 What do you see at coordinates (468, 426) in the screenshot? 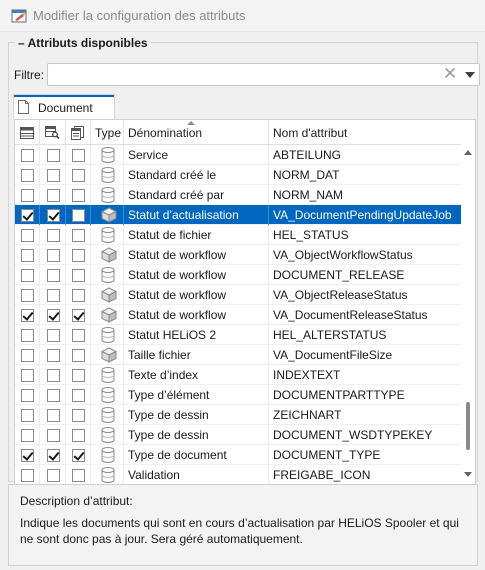
I see `scroll-thumb` at bounding box center [468, 426].